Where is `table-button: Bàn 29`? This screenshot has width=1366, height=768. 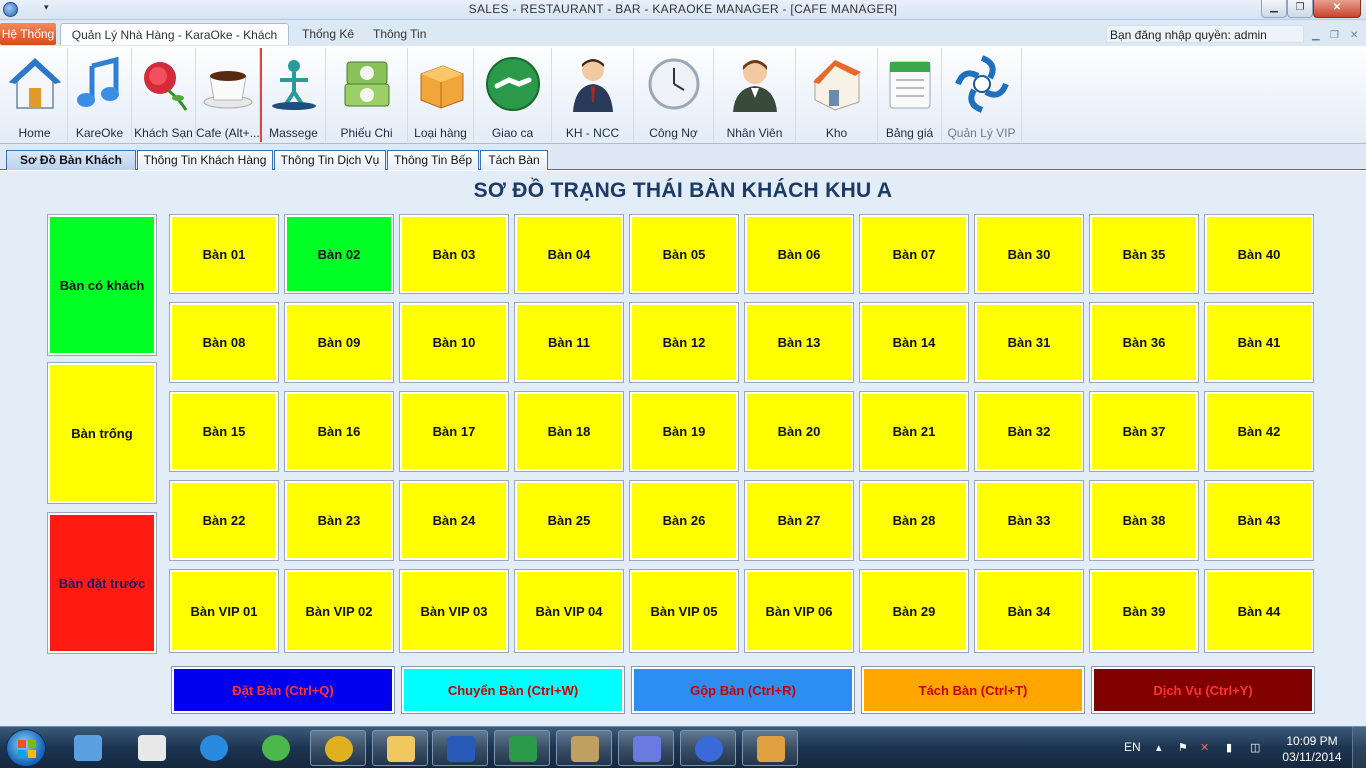
table-button: Bàn 29 is located at coordinates (914, 611).